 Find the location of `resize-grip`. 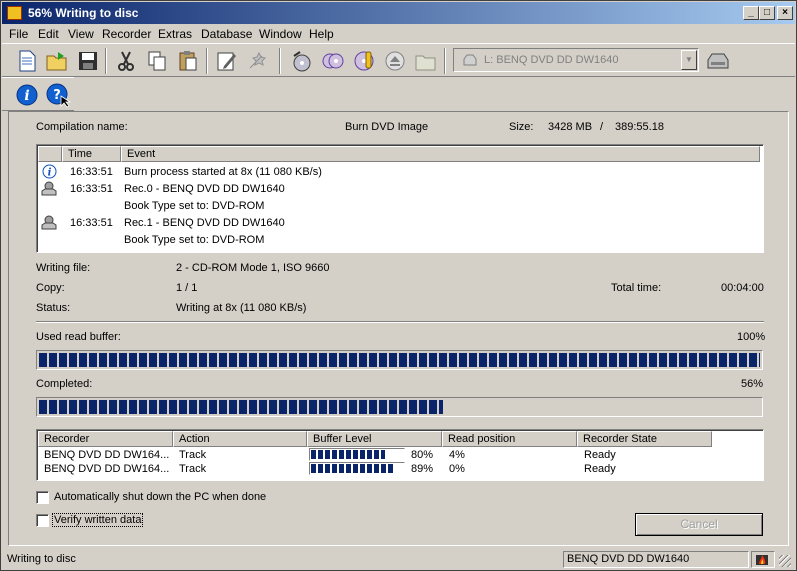

resize-grip is located at coordinates (785, 561).